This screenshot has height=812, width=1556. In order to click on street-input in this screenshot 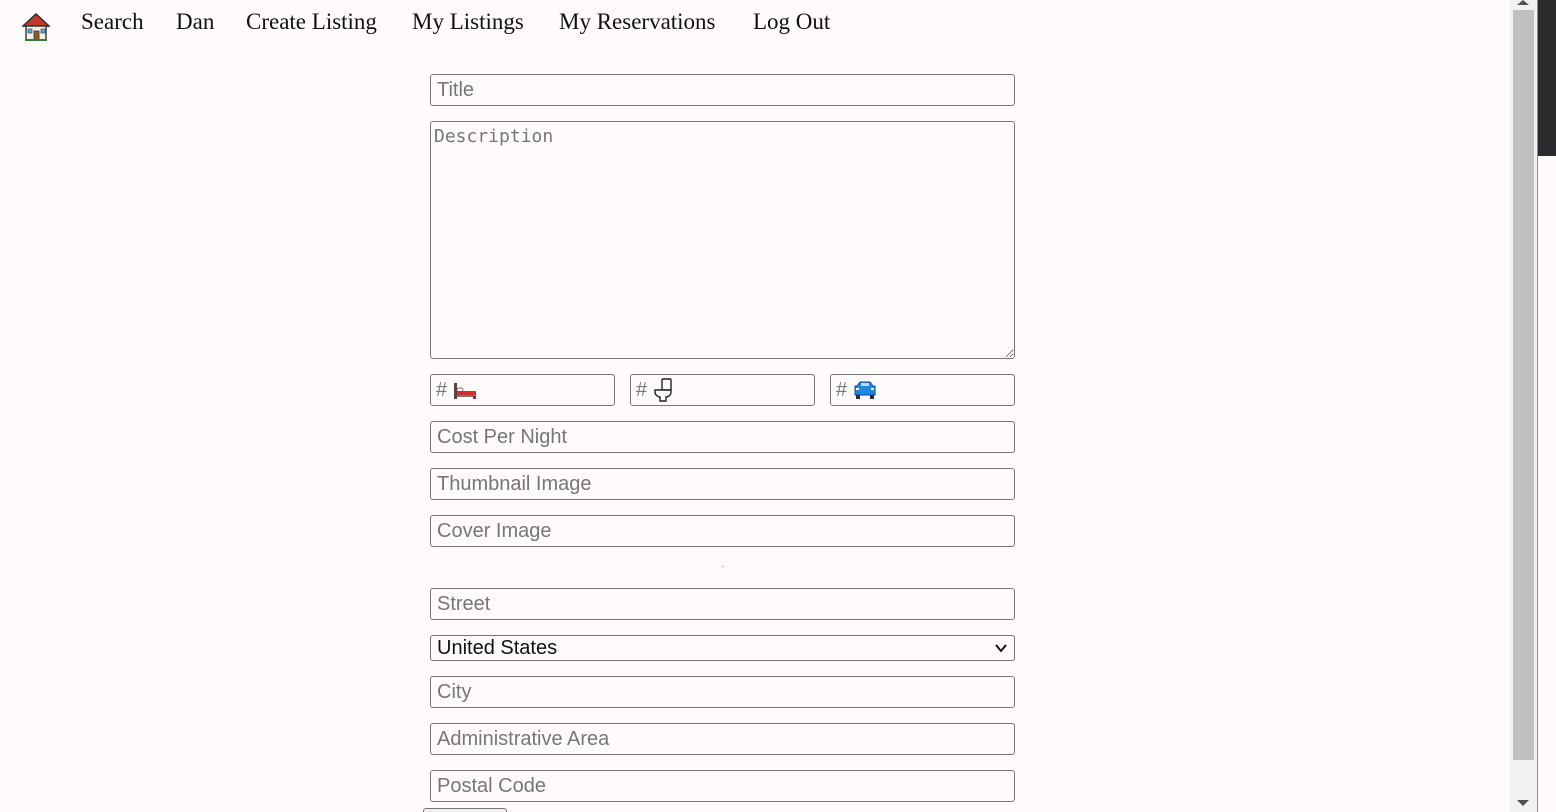, I will do `click(722, 604)`.